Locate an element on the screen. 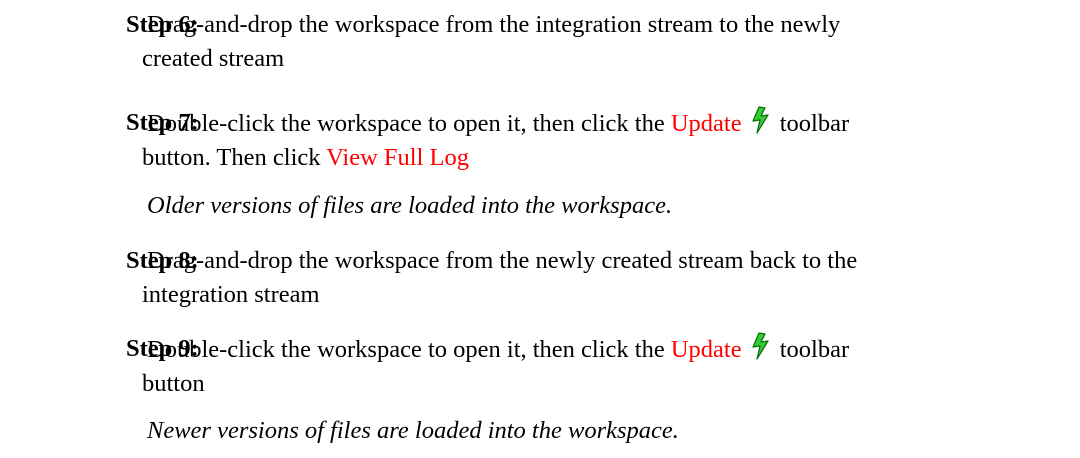 Image resolution: width=1080 pixels, height=458 pixels. view-full-log-link: View Full Log is located at coordinates (397, 157).